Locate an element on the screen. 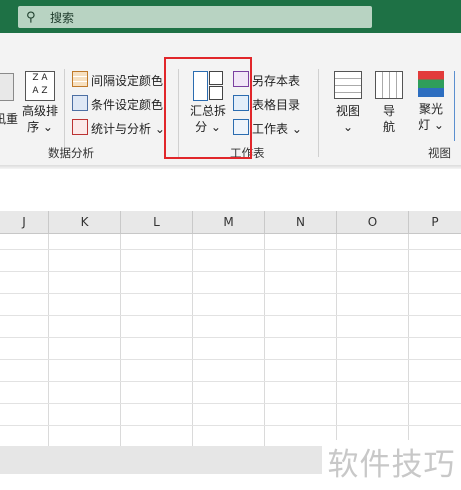 The image size is (461, 490). spotlight-icon is located at coordinates (431, 84).